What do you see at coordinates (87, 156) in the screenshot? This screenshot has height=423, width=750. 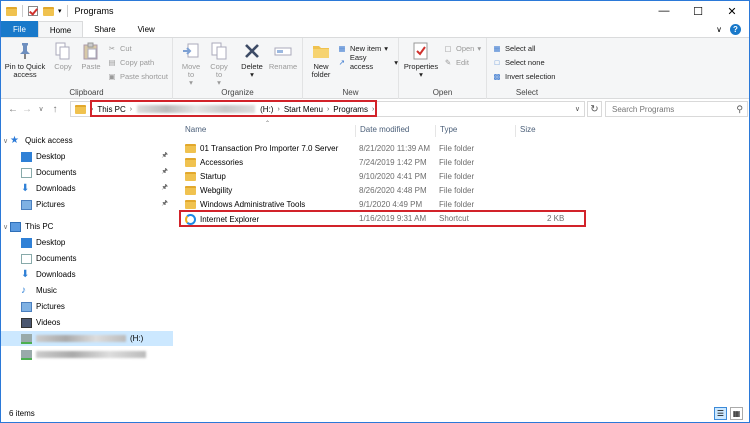 I see `nav-qa-desktop: Desktop 🖈` at bounding box center [87, 156].